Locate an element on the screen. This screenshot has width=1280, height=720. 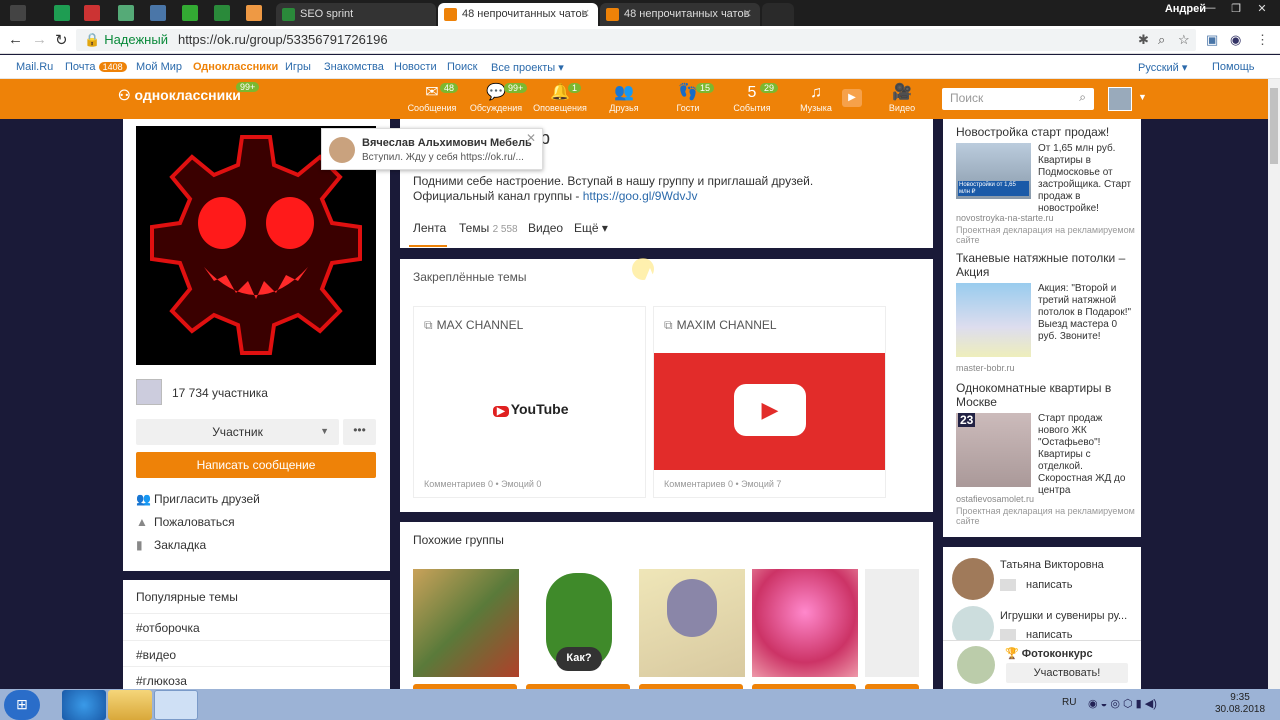
tab-seo-sprint: SEO sprint is located at coordinates (356, 14).